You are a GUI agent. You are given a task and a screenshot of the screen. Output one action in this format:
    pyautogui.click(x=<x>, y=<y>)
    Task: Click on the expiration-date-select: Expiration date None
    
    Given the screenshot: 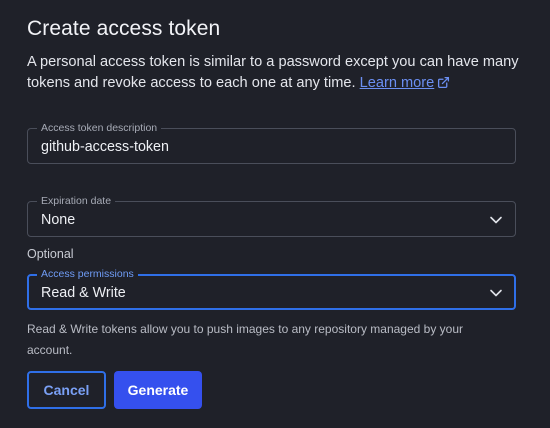 What is the action you would take?
    pyautogui.click(x=271, y=215)
    